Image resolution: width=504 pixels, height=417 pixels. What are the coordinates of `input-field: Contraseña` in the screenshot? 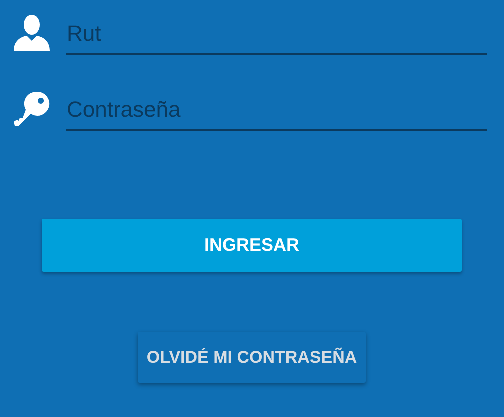 It's located at (276, 112).